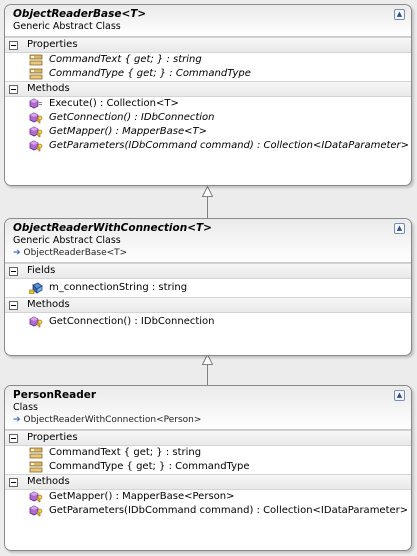 The image size is (417, 556). Describe the element at coordinates (80, 14) in the screenshot. I see `class-name: ObjectReaderBase<T>` at that location.